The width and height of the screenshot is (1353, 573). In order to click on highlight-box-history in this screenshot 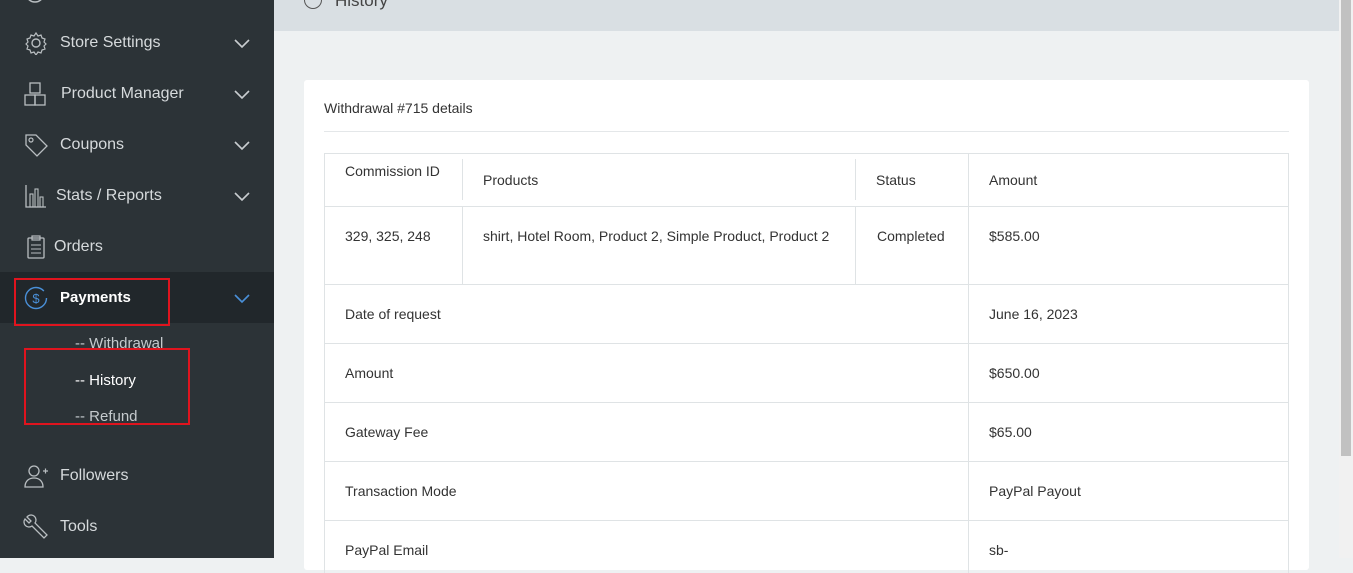, I will do `click(107, 386)`.